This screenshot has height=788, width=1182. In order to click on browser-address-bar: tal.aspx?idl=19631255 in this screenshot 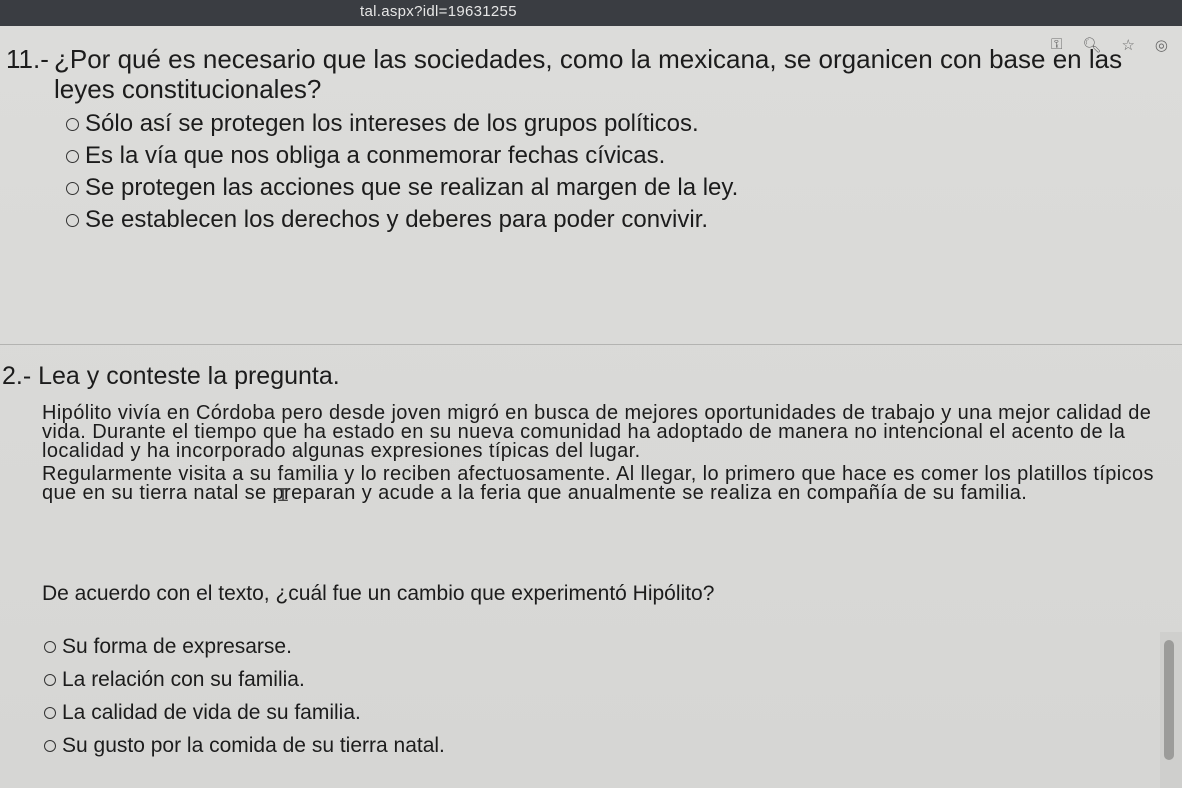, I will do `click(591, 13)`.